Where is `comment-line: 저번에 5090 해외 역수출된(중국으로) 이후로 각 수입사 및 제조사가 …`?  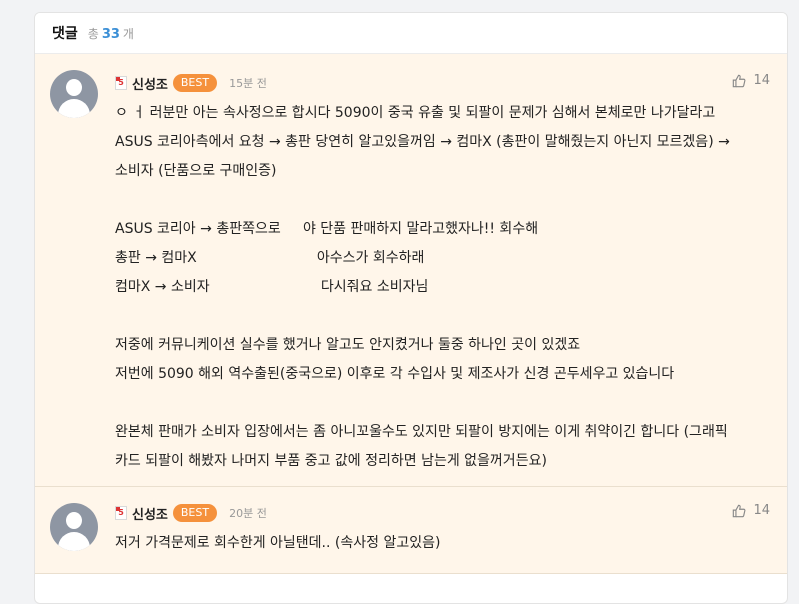
comment-line: 저번에 5090 해외 역수출된(중국으로) 이후로 각 수입사 및 제조사가 … is located at coordinates (395, 374).